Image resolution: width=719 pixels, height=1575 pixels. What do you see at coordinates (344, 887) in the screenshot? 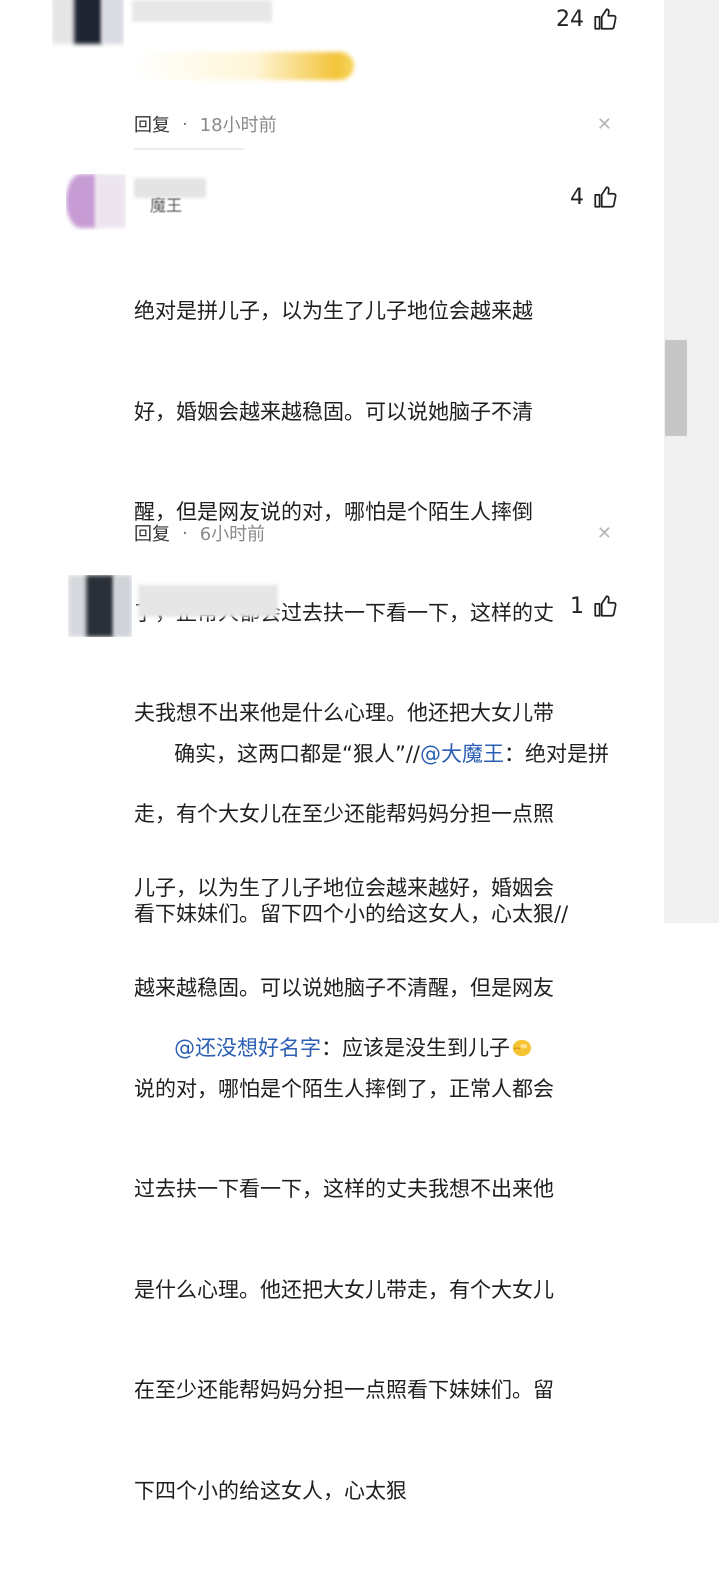
I see `comment-line: 儿子，以为生了儿子地位会越来越好，婚姻会` at bounding box center [344, 887].